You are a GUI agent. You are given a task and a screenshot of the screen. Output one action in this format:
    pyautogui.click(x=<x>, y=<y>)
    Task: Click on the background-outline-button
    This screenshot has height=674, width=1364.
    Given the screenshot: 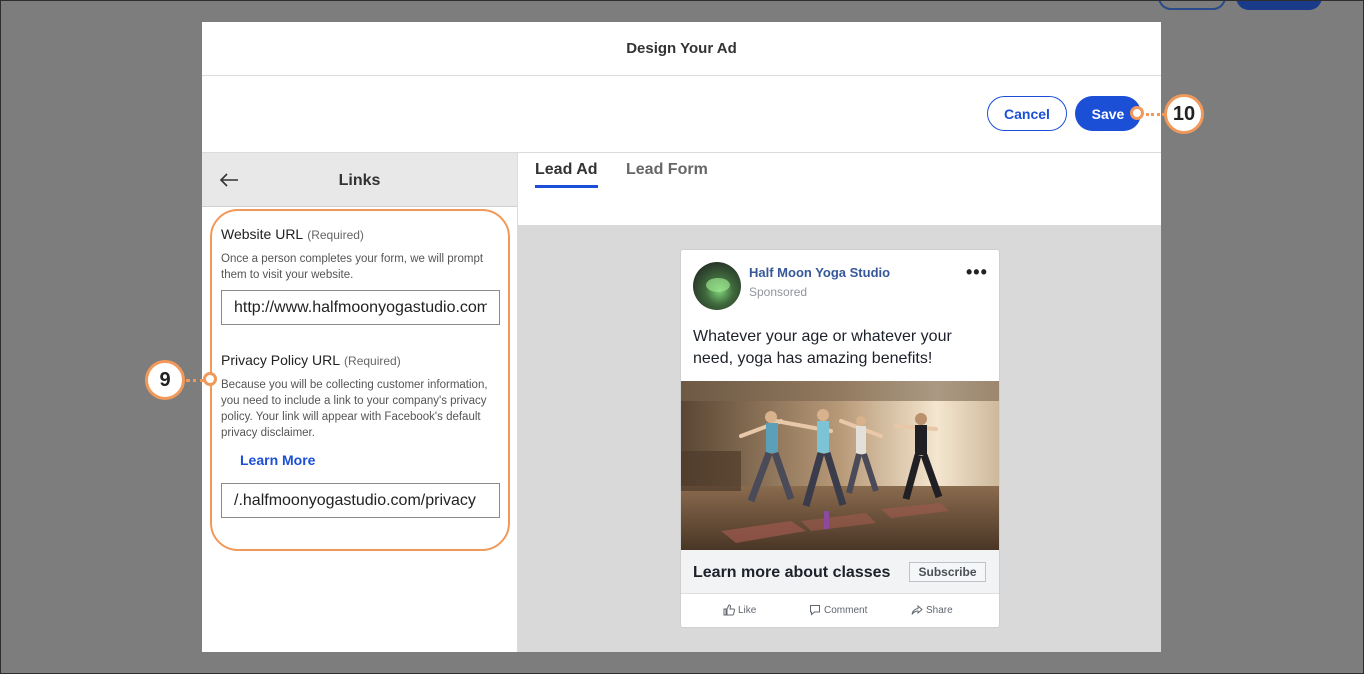 What is the action you would take?
    pyautogui.click(x=1192, y=5)
    